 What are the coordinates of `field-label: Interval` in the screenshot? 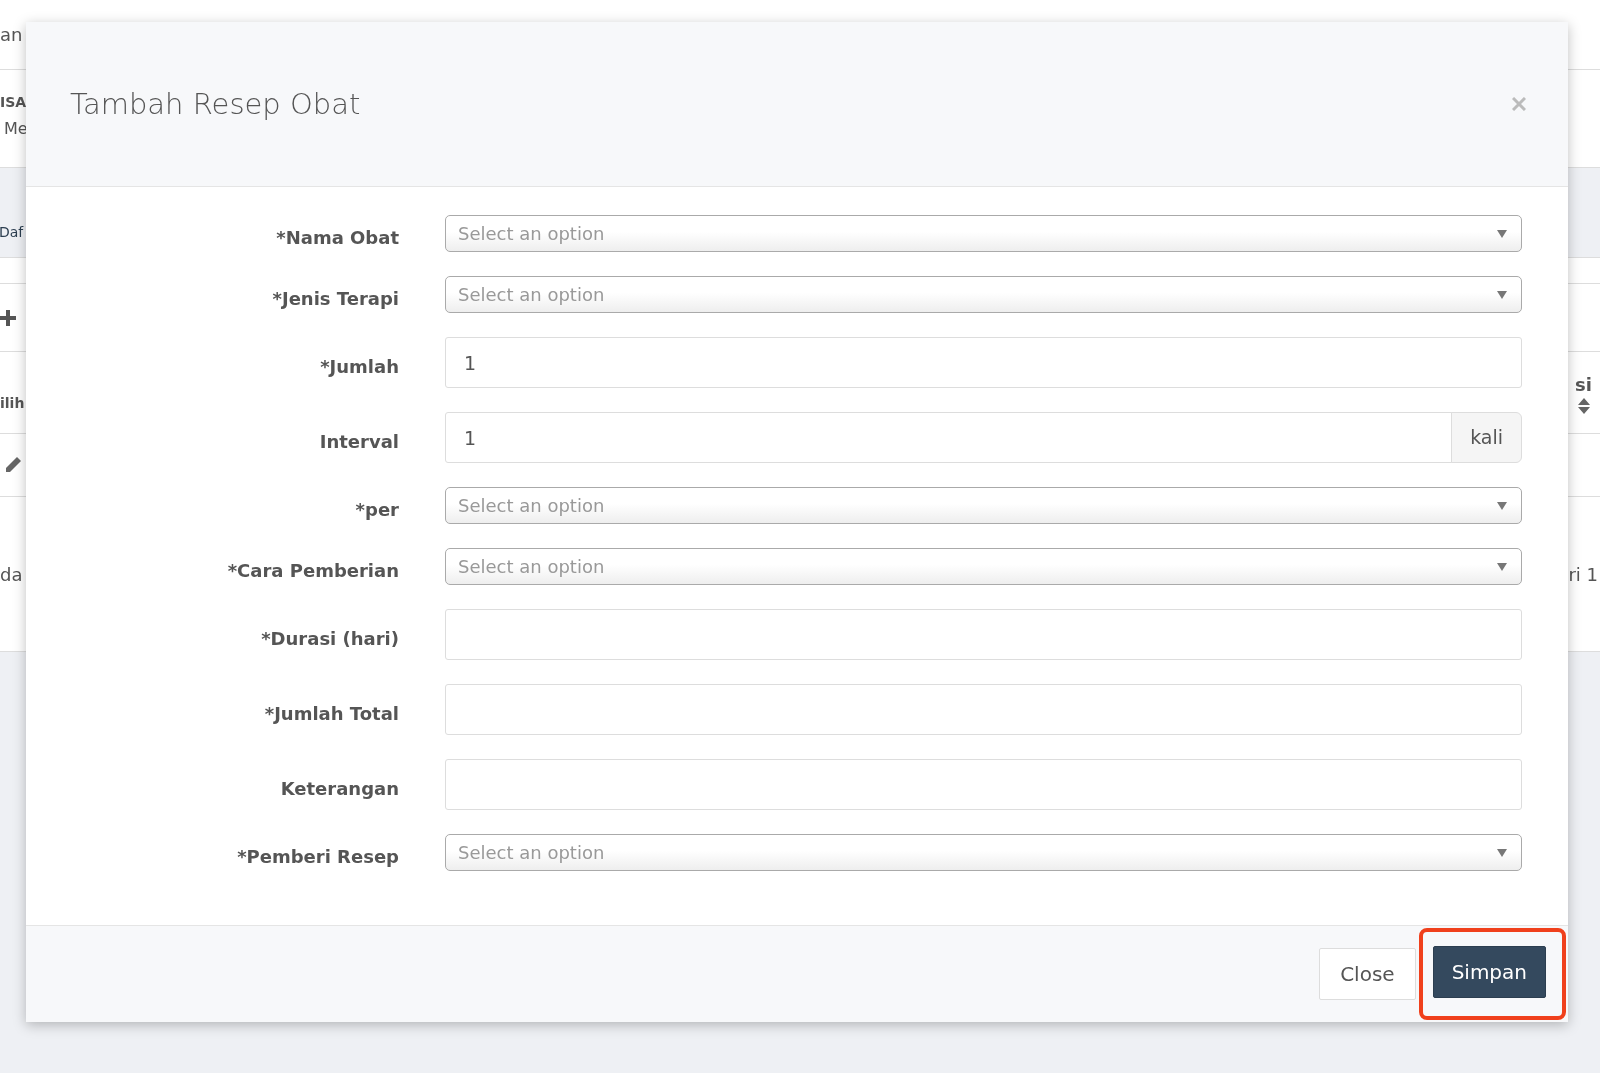 It's located at (358, 442).